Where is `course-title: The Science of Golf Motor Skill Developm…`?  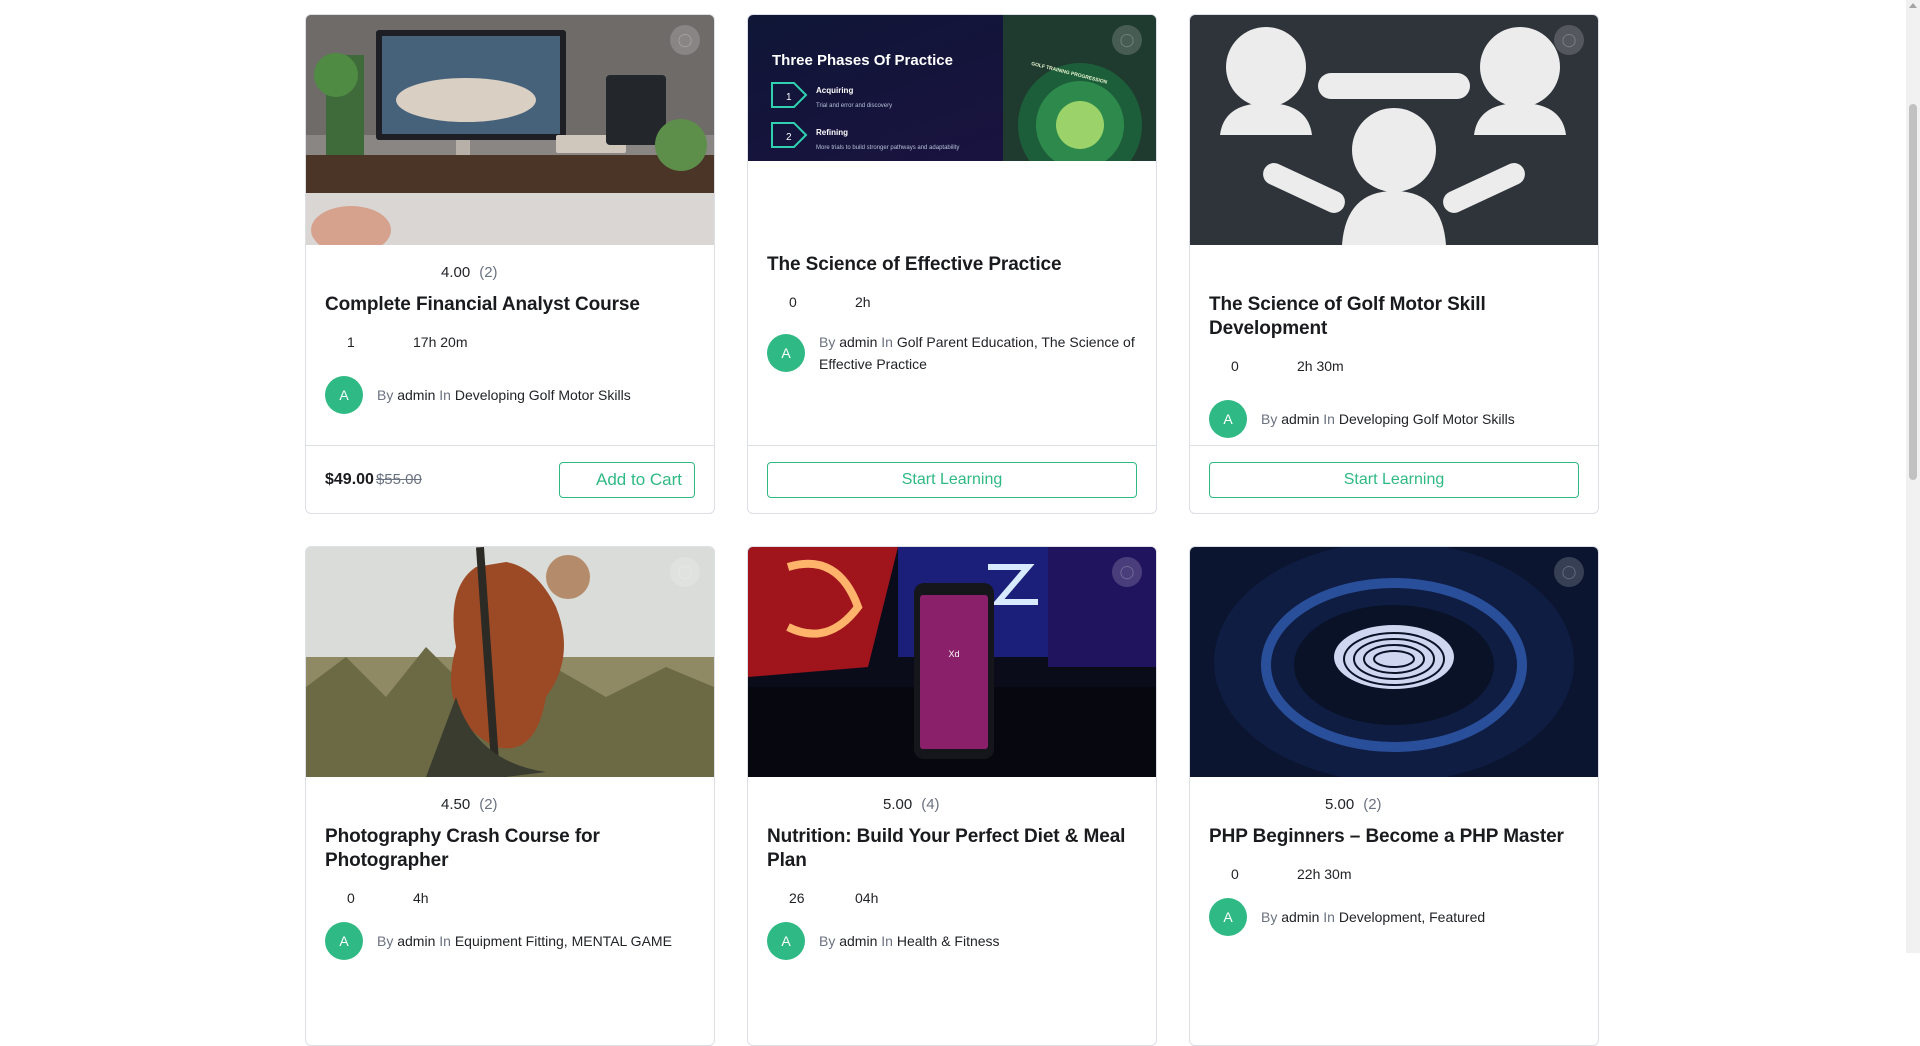
course-title: The Science of Golf Motor Skill Developm… is located at coordinates (1394, 317).